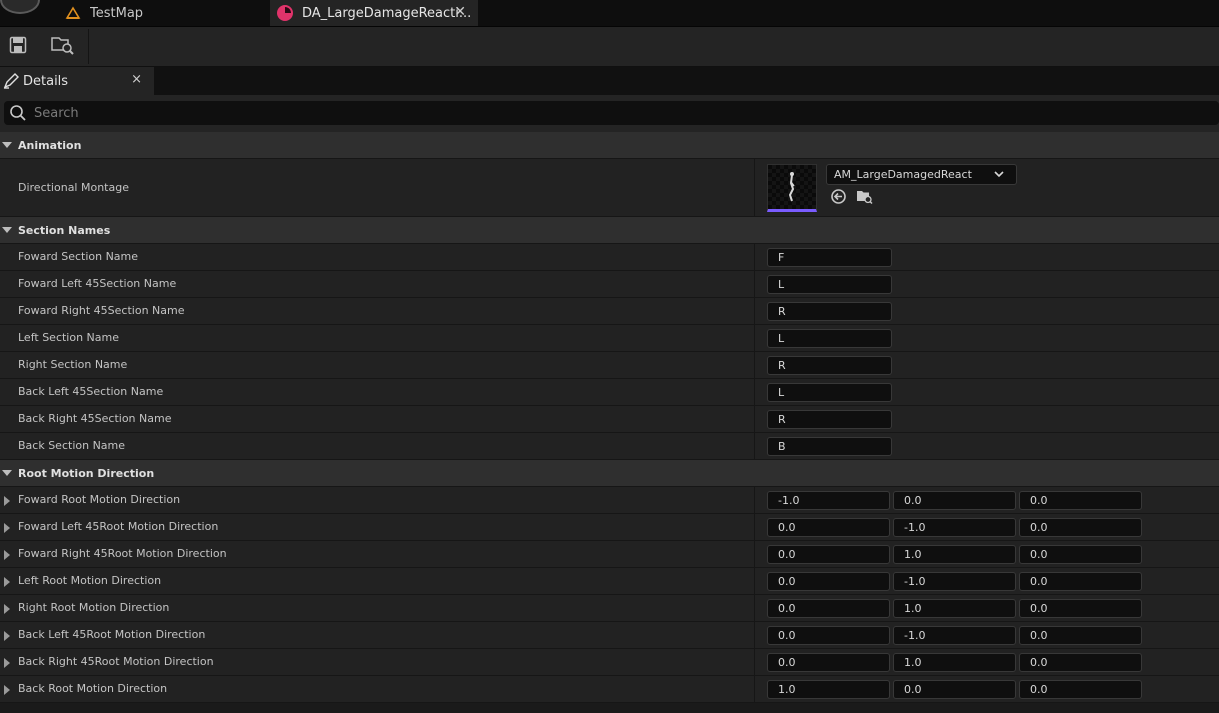  I want to click on property-row-section-name: Back Section Name B, so click(609, 446).